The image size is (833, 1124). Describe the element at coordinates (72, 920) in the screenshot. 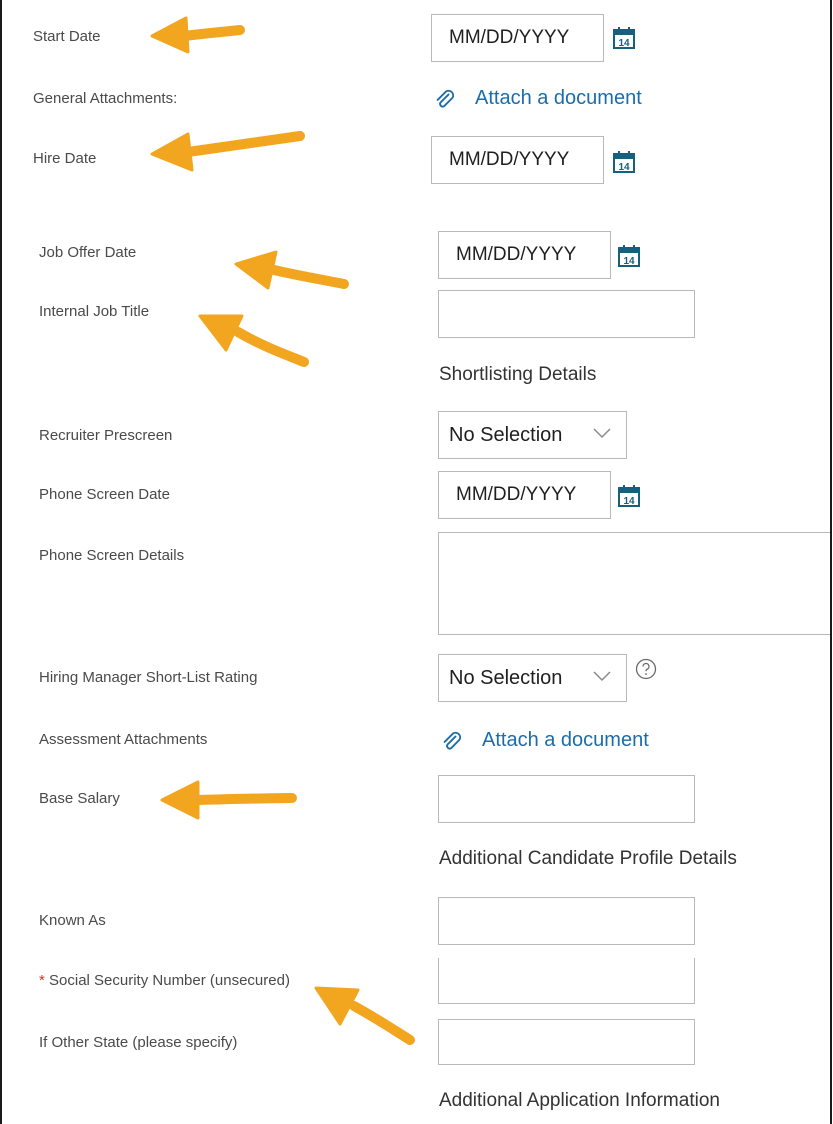

I see `known-as-label: Known As` at that location.